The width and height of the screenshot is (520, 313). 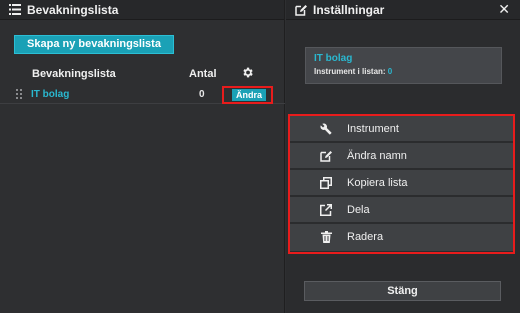 I want to click on info-count-value: 0, so click(x=390, y=71).